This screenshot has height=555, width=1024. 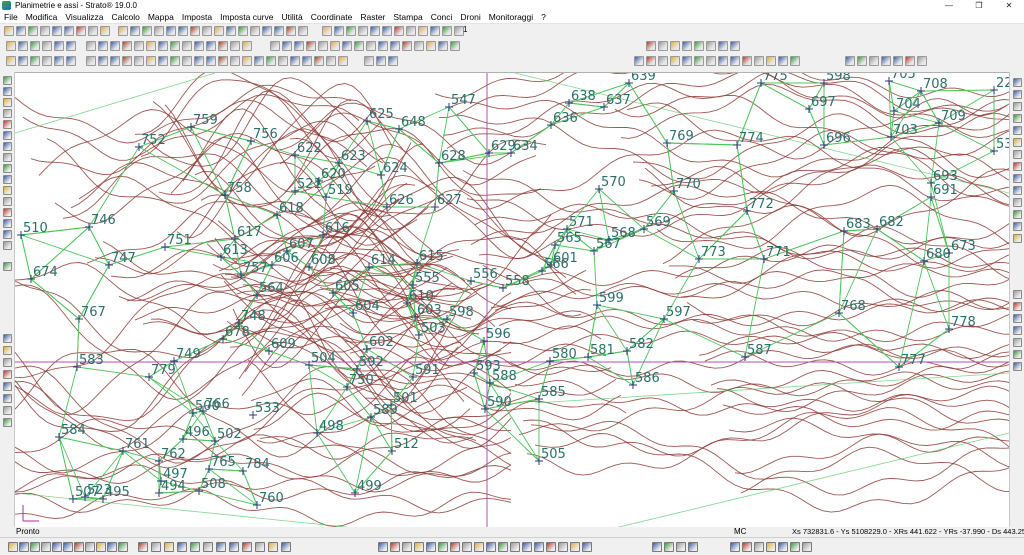 I want to click on survey-point: 674, so click(x=42, y=274).